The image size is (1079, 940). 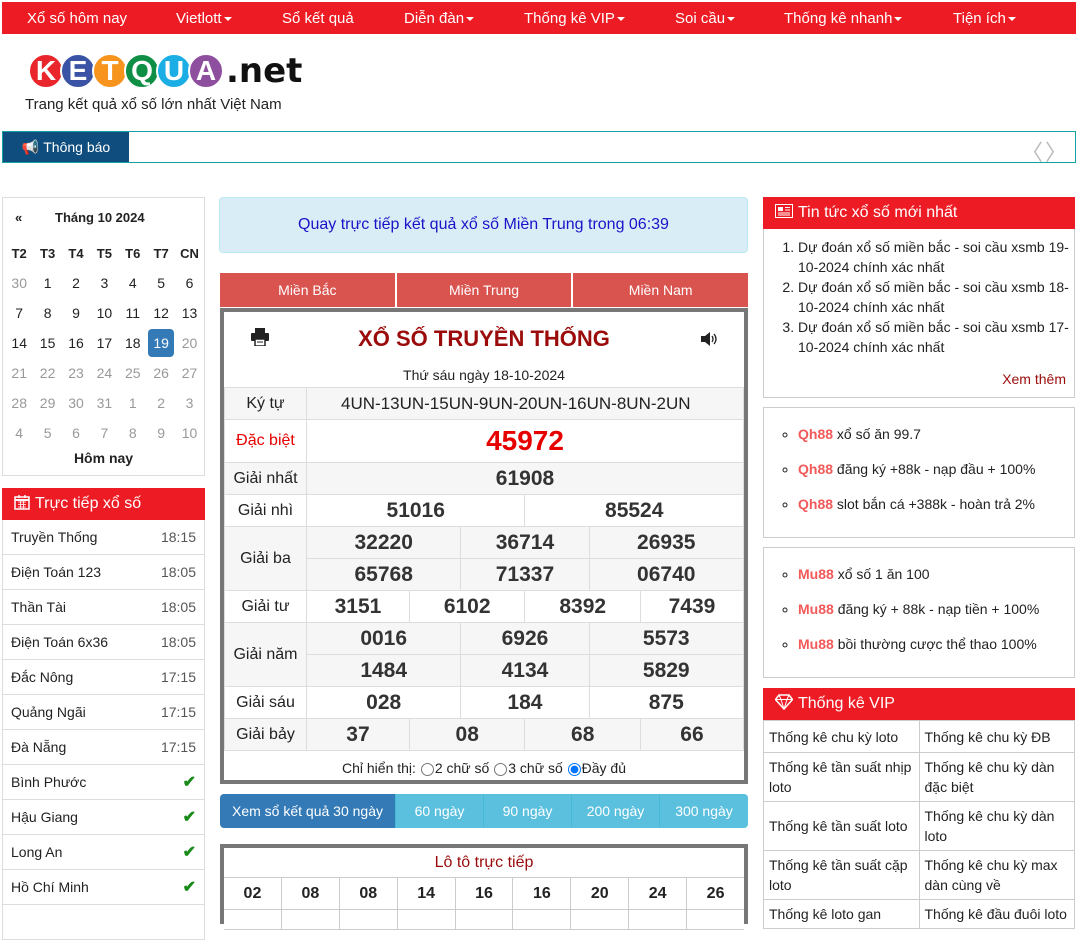 I want to click on calendar-day: 11, so click(x=133, y=313).